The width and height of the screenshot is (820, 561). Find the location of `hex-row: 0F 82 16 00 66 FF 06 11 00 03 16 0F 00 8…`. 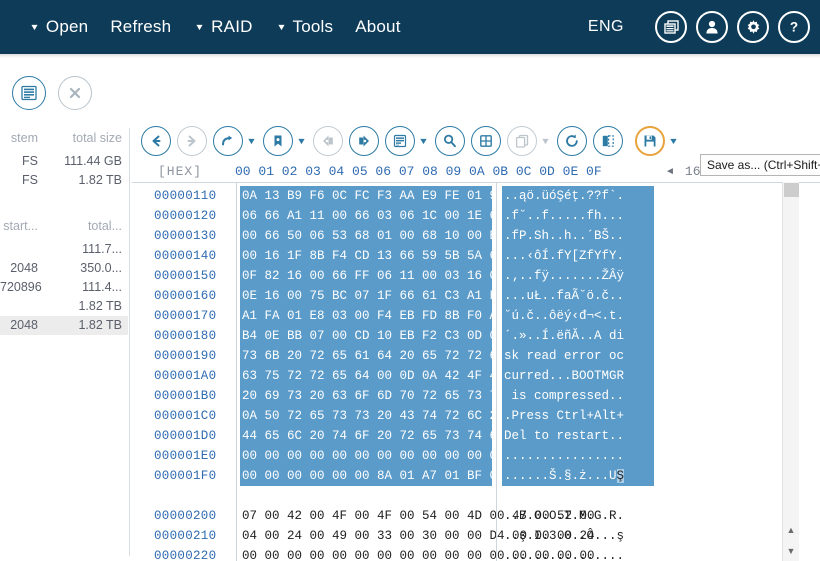

hex-row: 0F 82 16 00 66 FF 06 11 00 03 16 0F 00 8… is located at coordinates (417, 276).